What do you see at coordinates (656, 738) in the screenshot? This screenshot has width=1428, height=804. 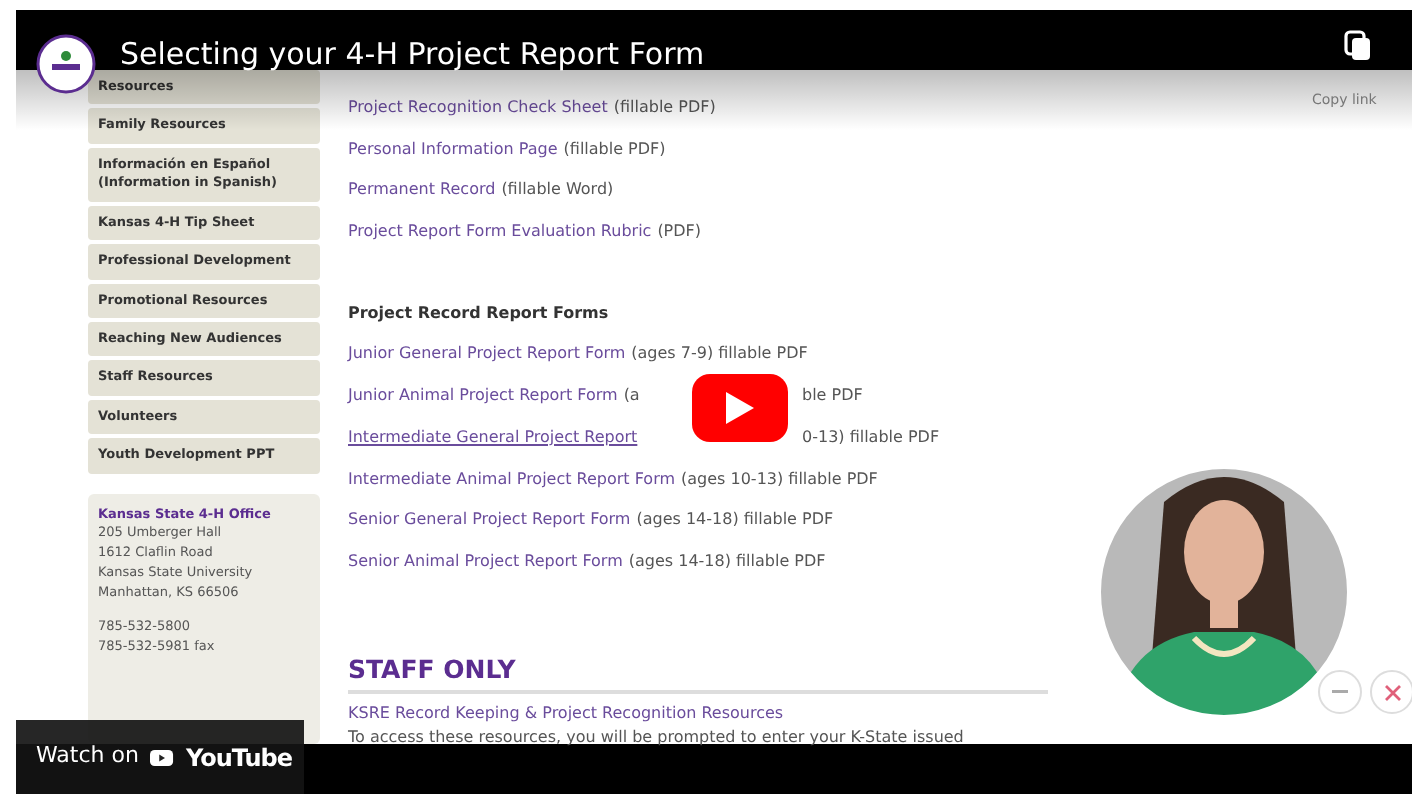 I see `access-note: To access these resources, you will be prompted to enter your K-State issued` at bounding box center [656, 738].